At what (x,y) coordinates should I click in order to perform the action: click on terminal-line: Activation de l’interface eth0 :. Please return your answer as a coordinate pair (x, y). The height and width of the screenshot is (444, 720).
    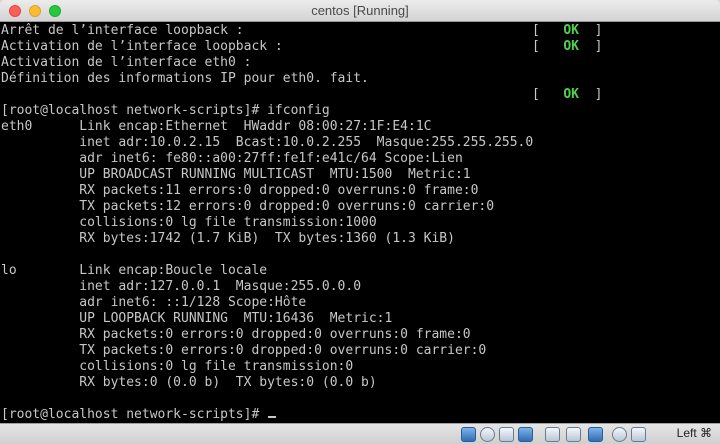
    Looking at the image, I should click on (126, 62).